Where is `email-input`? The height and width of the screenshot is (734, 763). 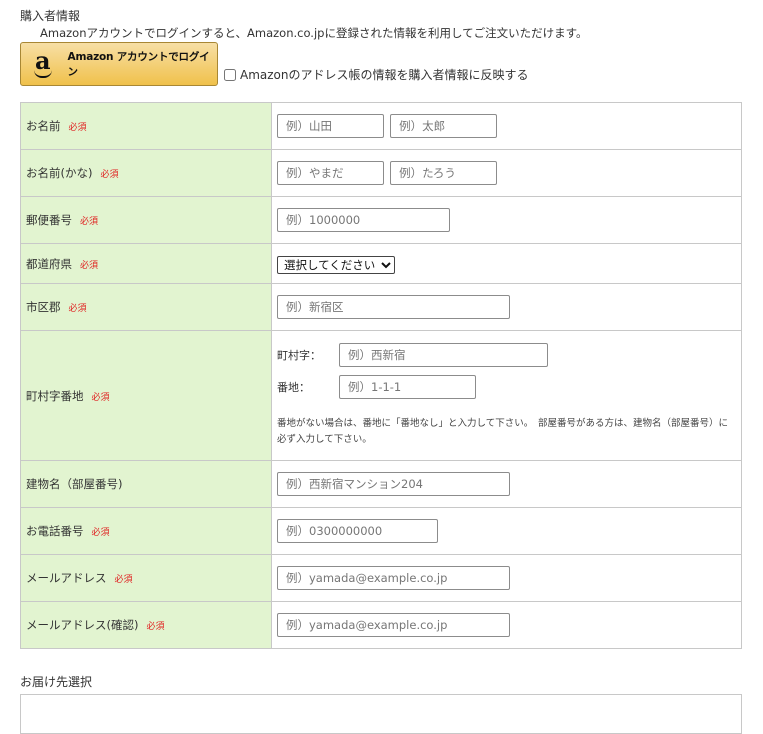
email-input is located at coordinates (393, 578).